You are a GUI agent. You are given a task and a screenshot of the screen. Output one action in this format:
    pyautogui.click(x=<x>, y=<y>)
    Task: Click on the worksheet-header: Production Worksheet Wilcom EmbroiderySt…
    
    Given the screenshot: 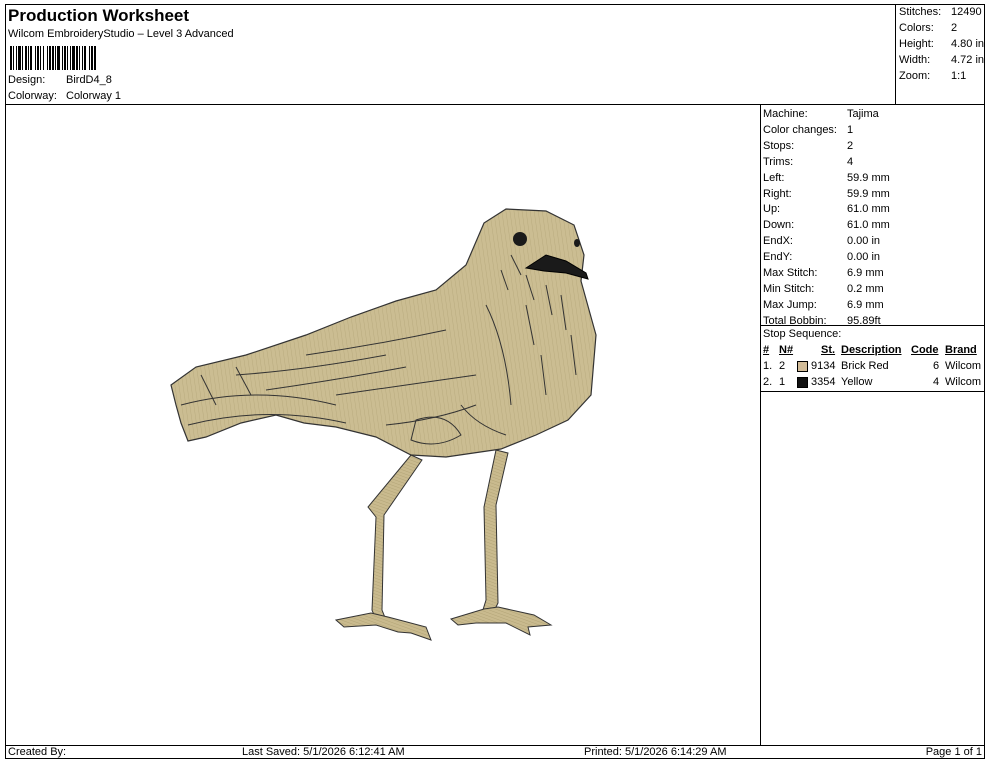 What is the action you would take?
    pyautogui.click(x=451, y=55)
    